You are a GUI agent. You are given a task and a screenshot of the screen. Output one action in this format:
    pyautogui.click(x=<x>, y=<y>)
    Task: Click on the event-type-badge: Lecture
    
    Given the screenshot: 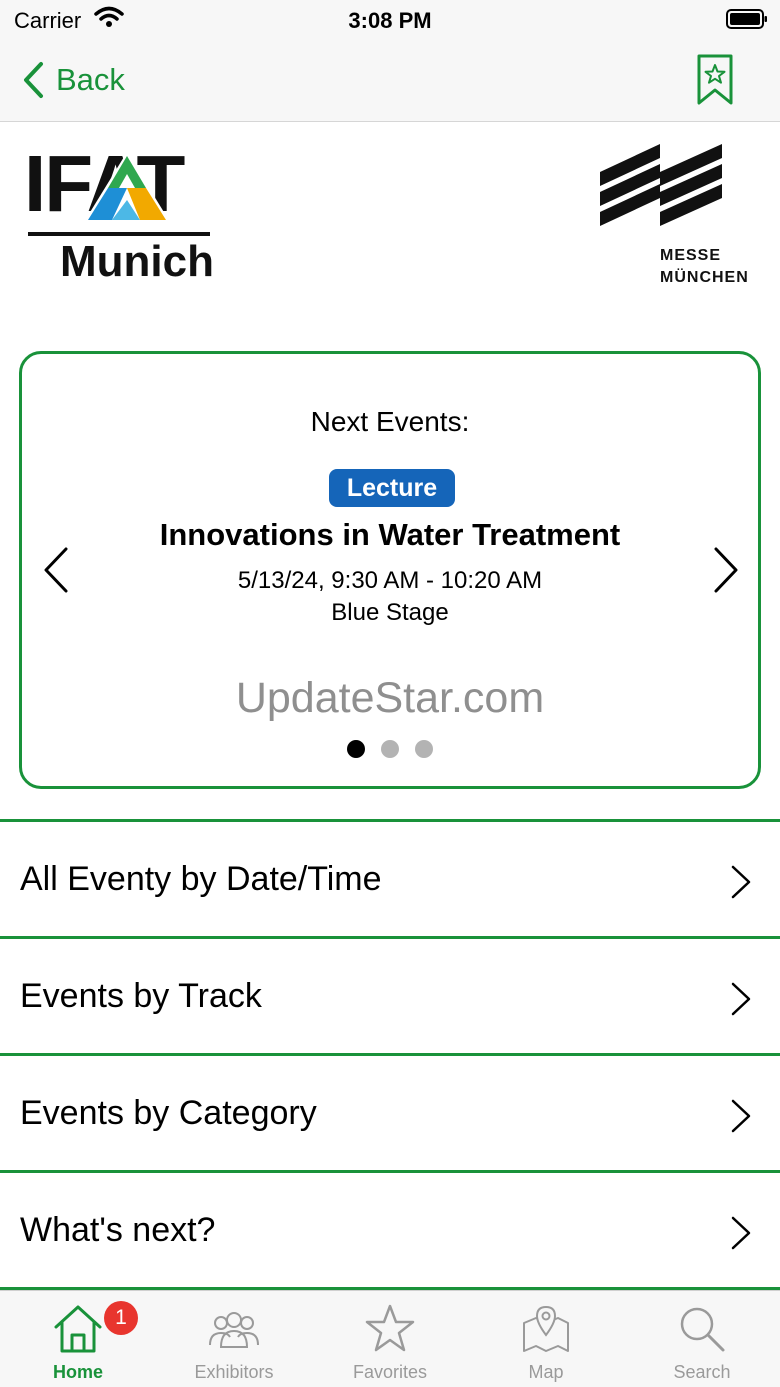 What is the action you would take?
    pyautogui.click(x=392, y=488)
    